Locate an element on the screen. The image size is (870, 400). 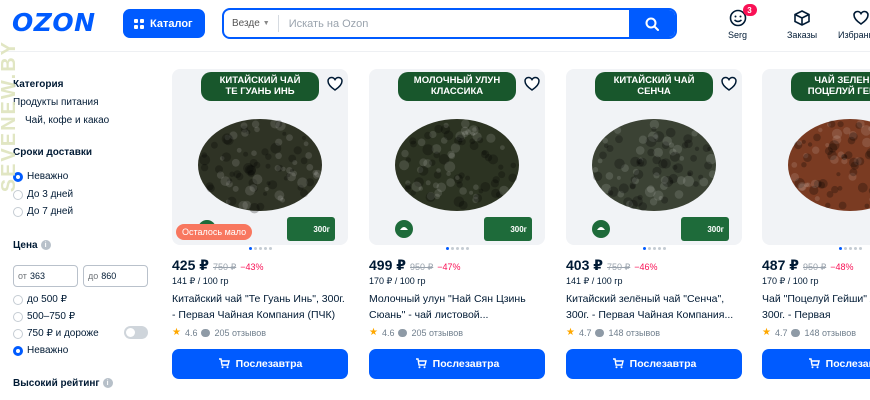
discount-percent: −47% is located at coordinates (449, 267).